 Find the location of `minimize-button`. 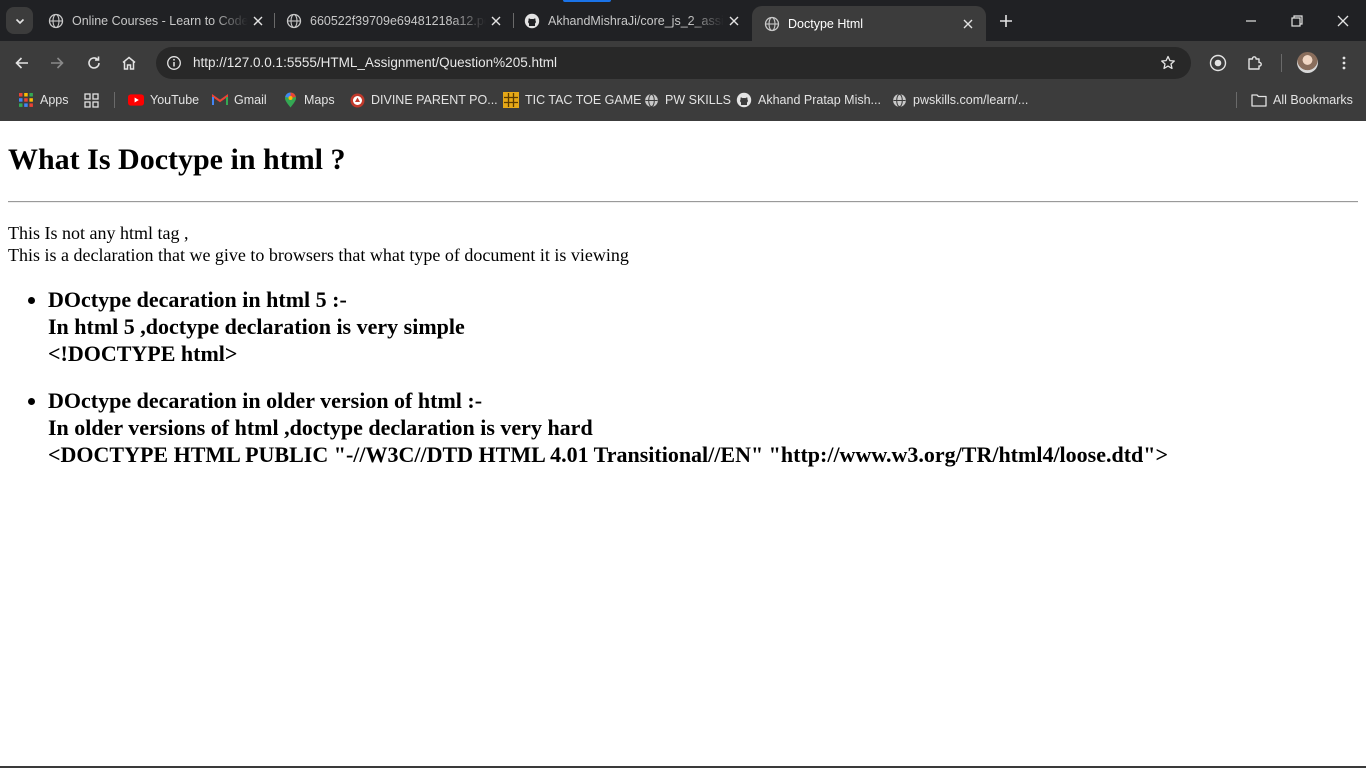

minimize-button is located at coordinates (1251, 21).